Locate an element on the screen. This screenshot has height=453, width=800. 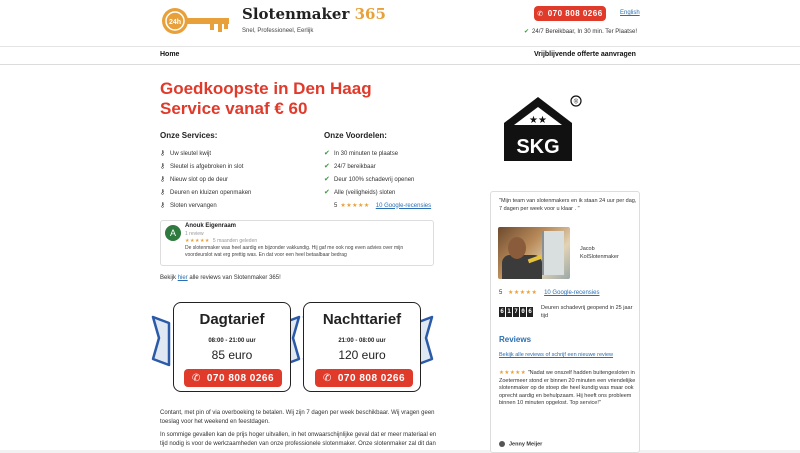
service-item: ⚷ Sleutel is afgebroken in slot is located at coordinates (202, 166).